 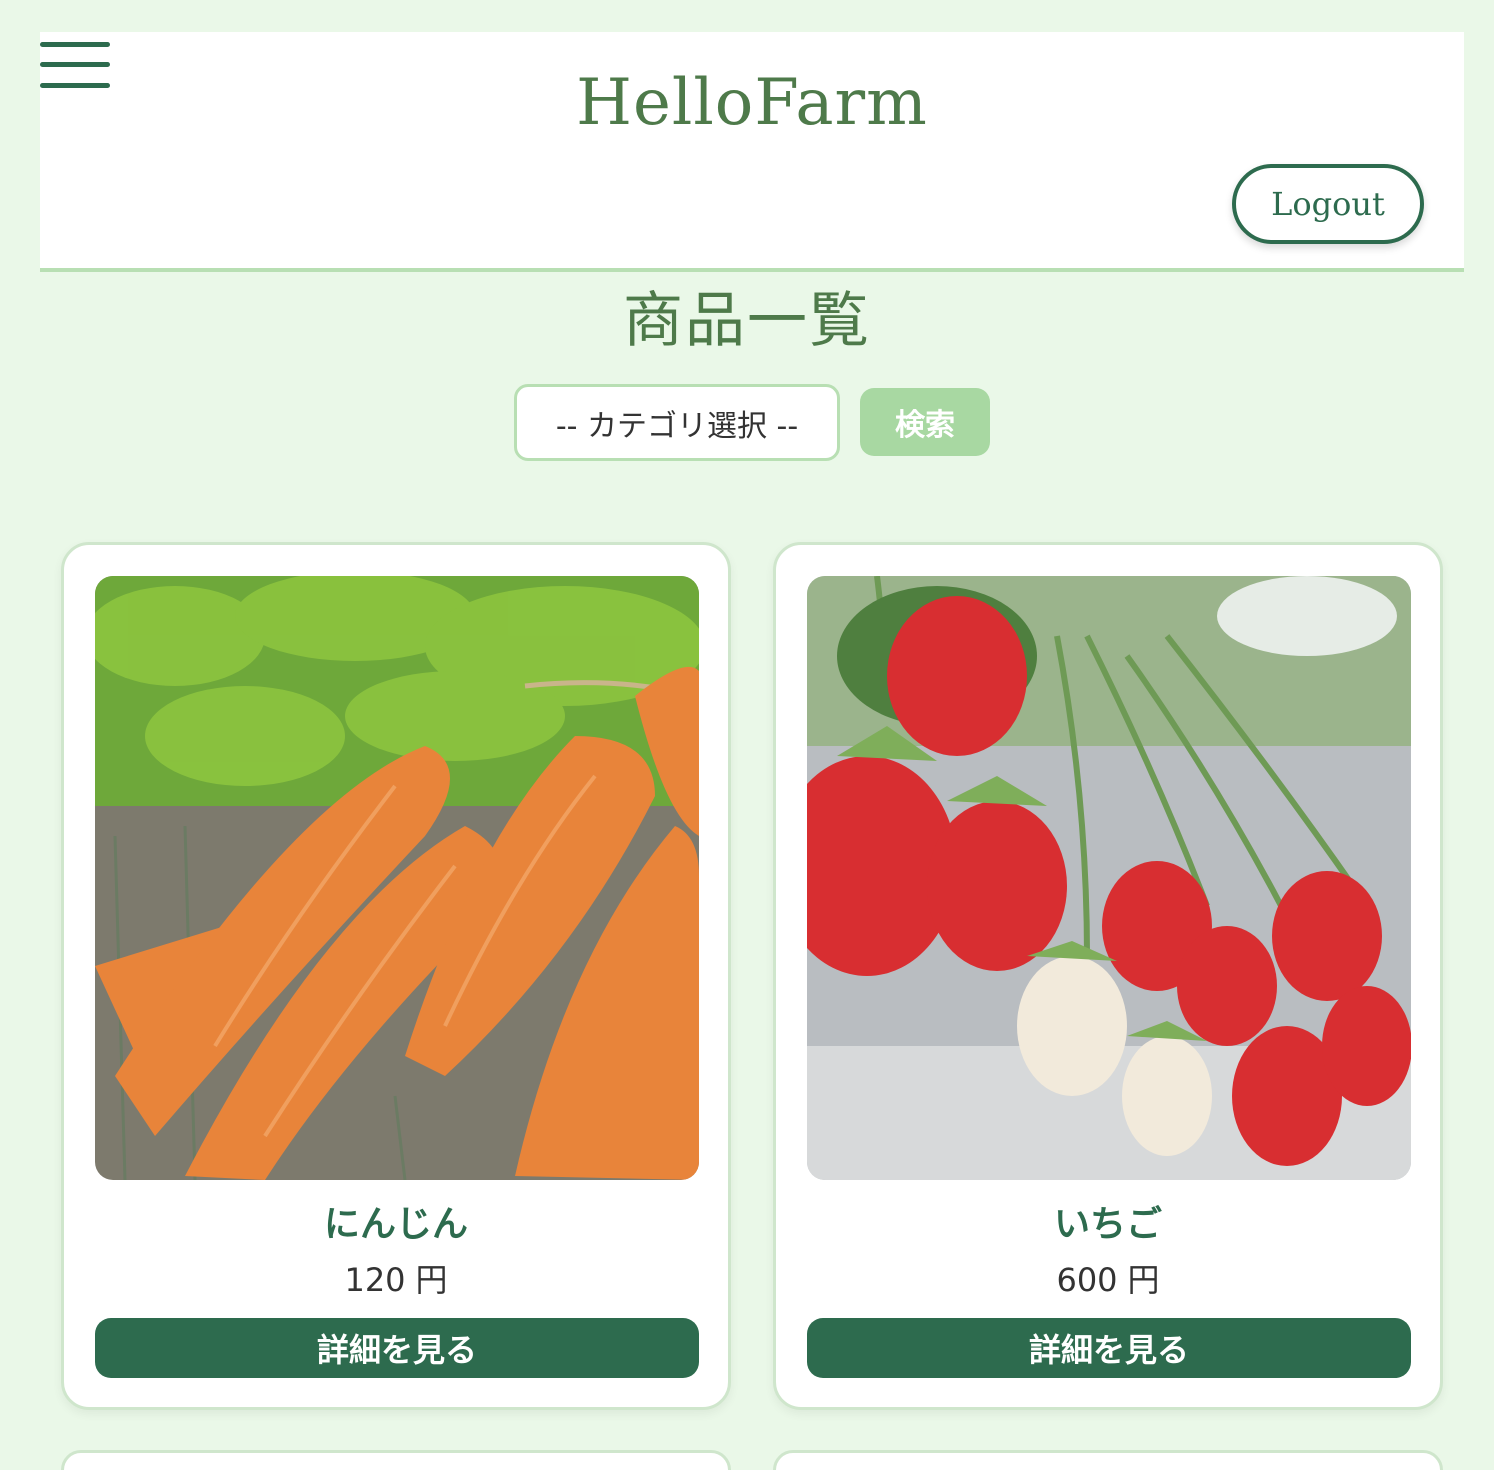 What do you see at coordinates (747, 321) in the screenshot?
I see `page-title: 商品一覧` at bounding box center [747, 321].